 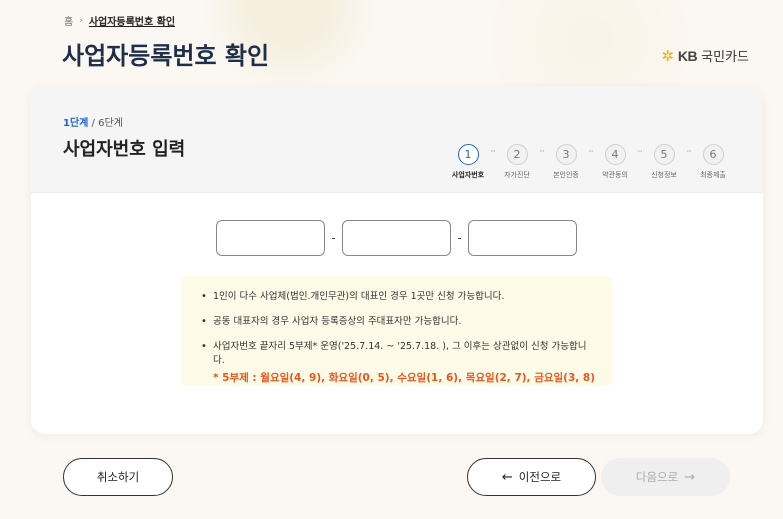 What do you see at coordinates (68, 20) in the screenshot?
I see `breadcrumb-home: 홈` at bounding box center [68, 20].